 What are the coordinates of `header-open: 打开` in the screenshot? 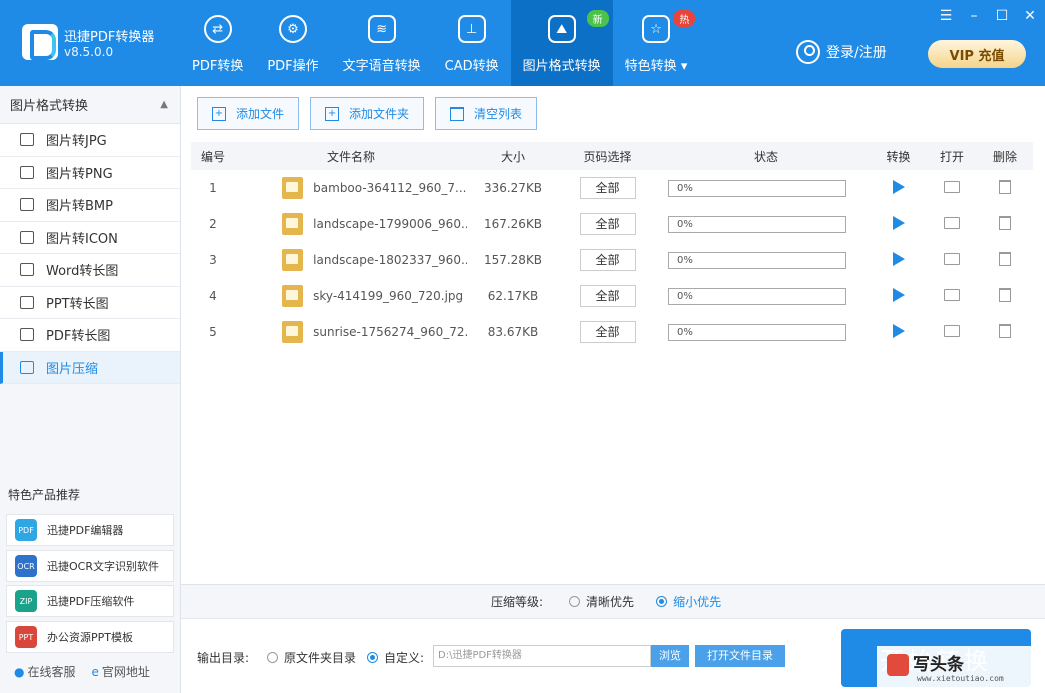 It's located at (951, 156).